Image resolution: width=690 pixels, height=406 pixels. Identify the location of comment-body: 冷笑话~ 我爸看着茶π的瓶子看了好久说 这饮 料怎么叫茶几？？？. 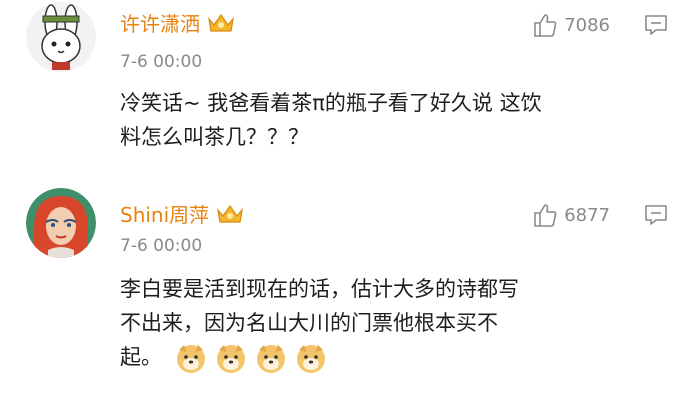
(390, 120).